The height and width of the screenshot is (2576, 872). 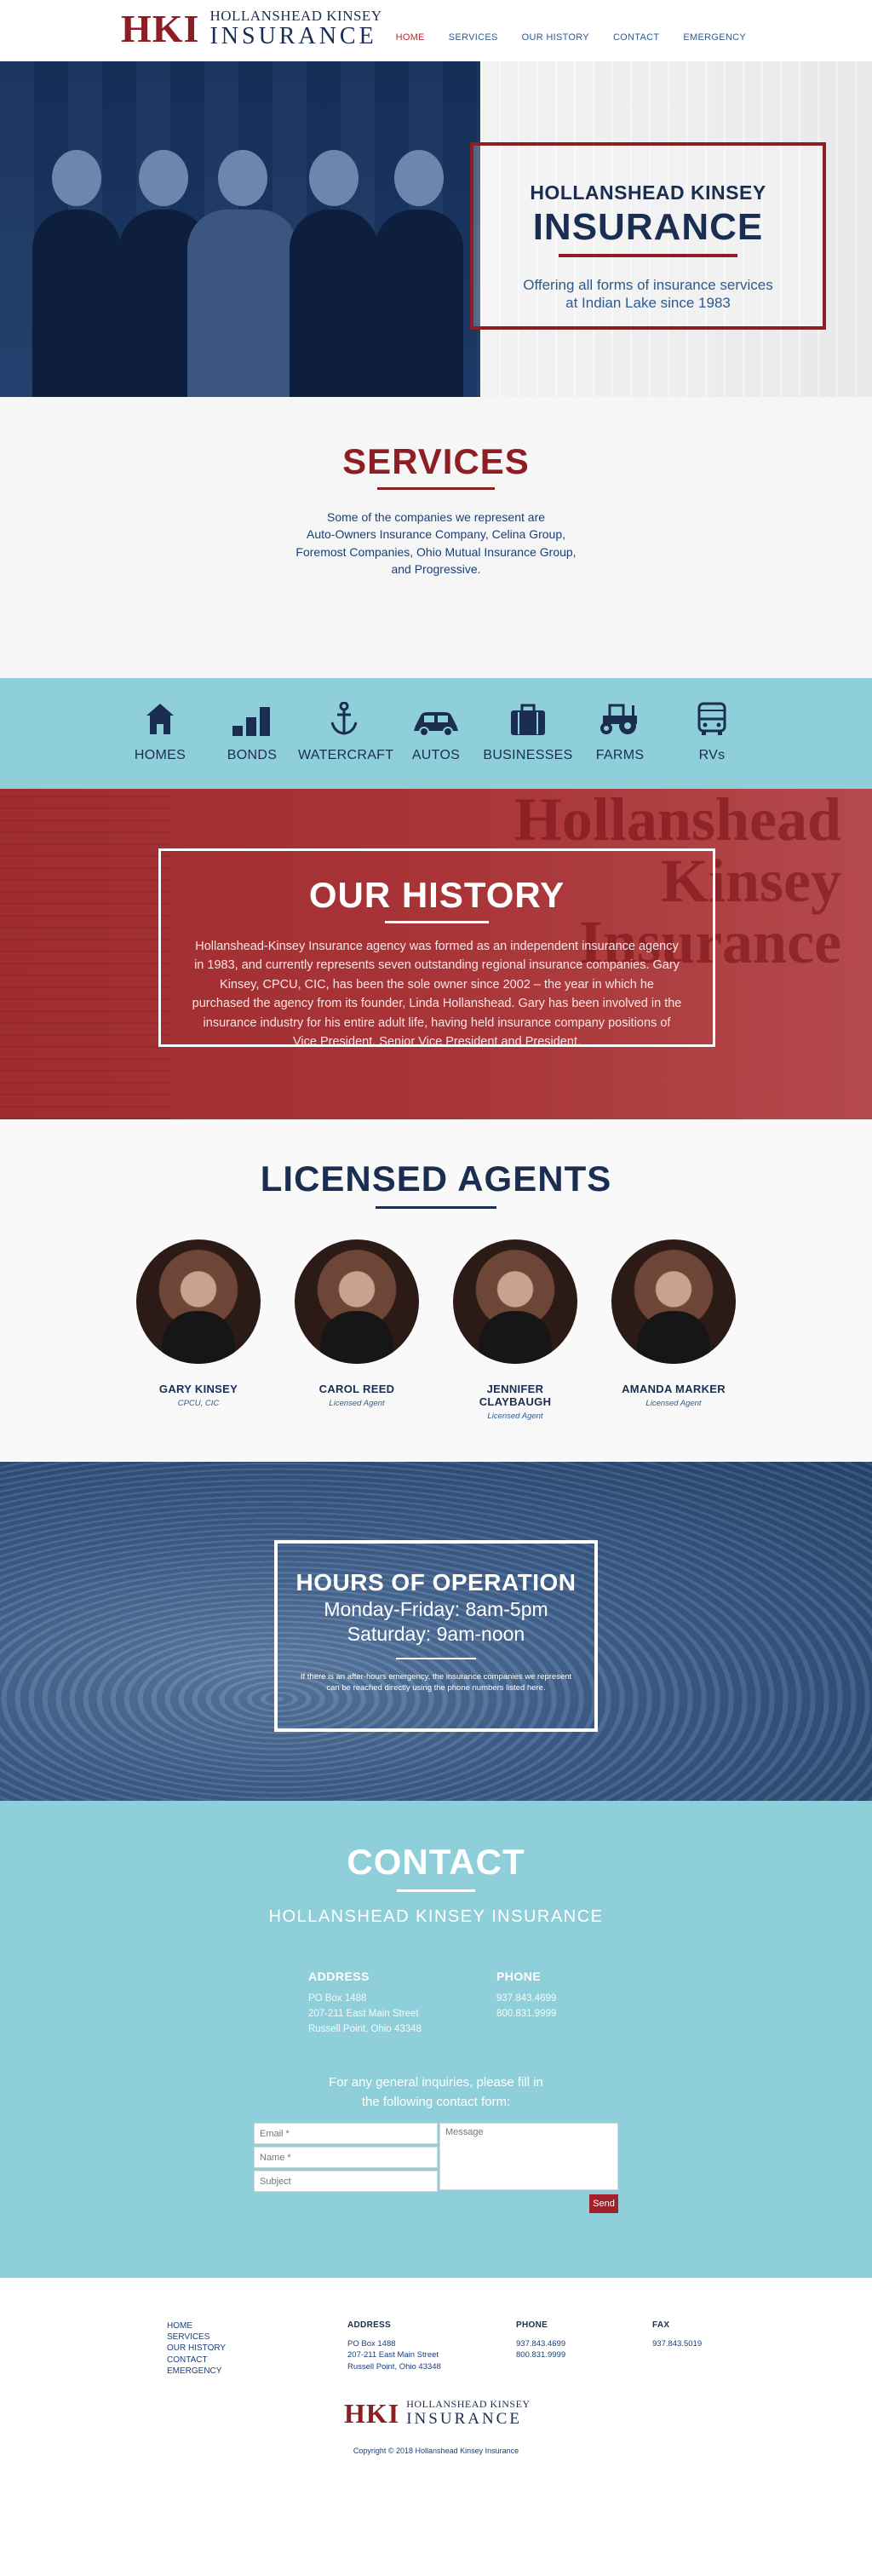 What do you see at coordinates (436, 1179) in the screenshot?
I see `agents-title: LICENSED AGENTS` at bounding box center [436, 1179].